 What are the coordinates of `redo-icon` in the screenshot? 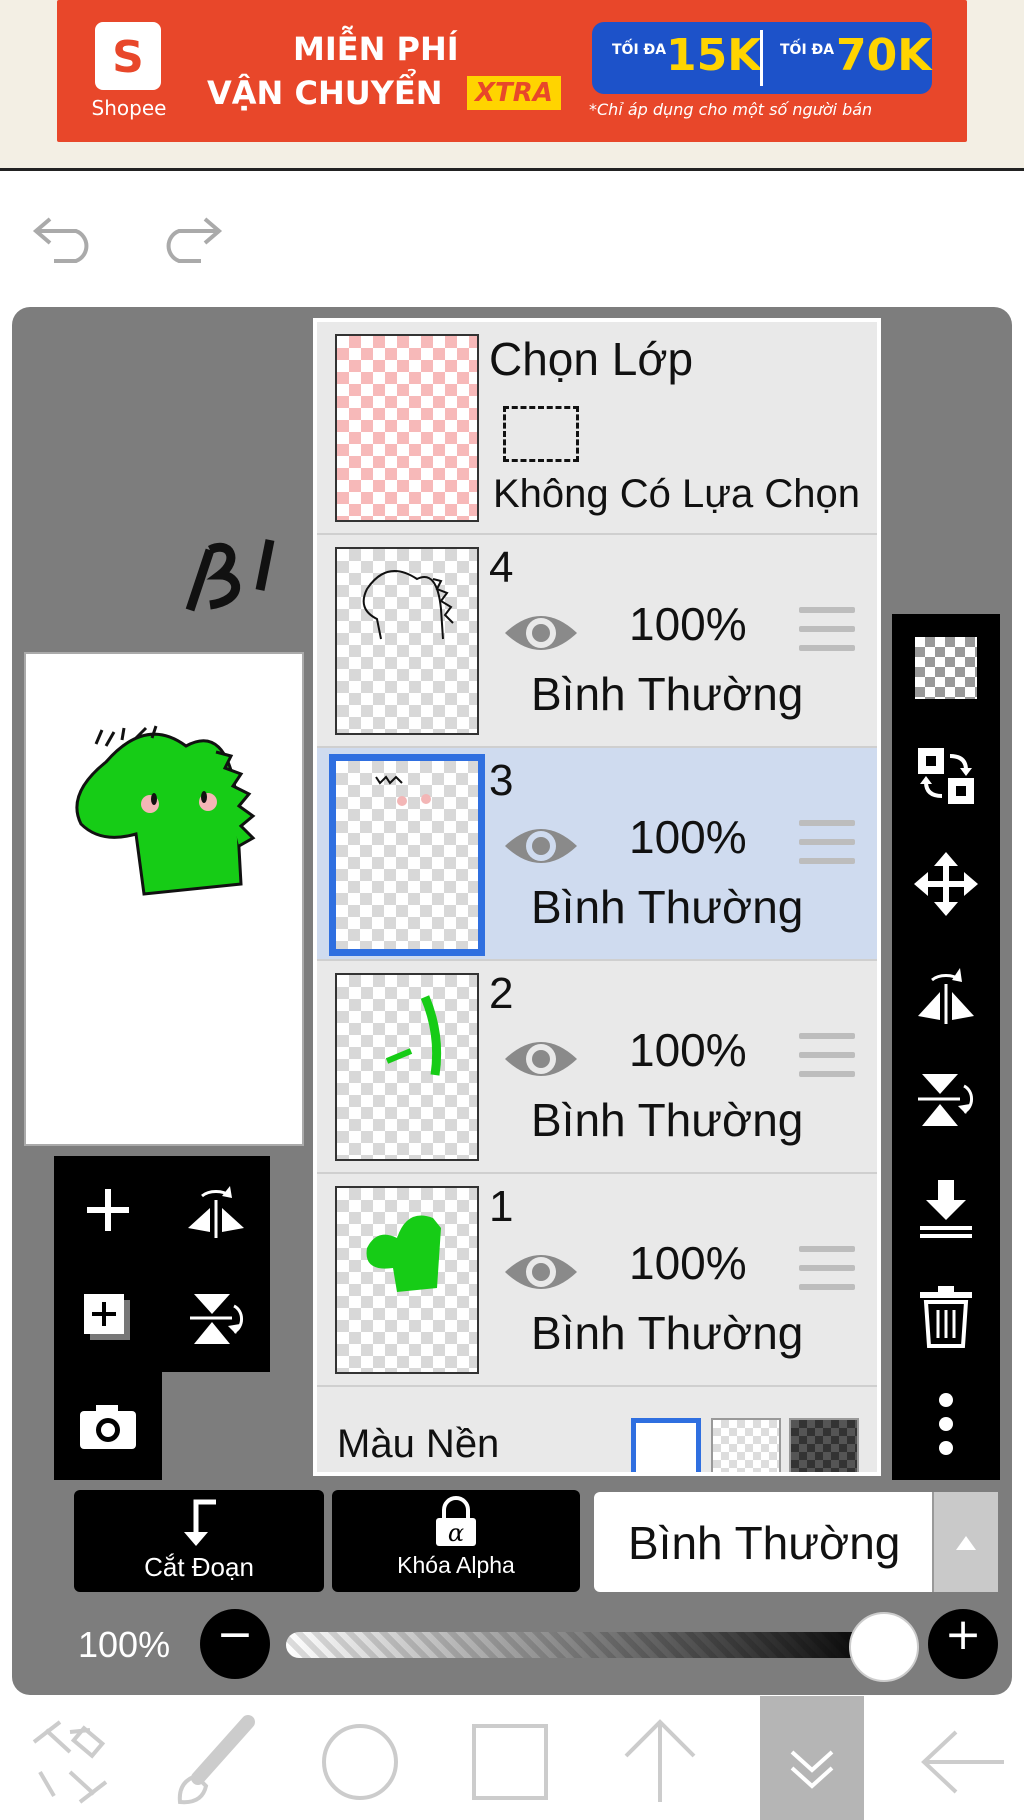 It's located at (190, 235).